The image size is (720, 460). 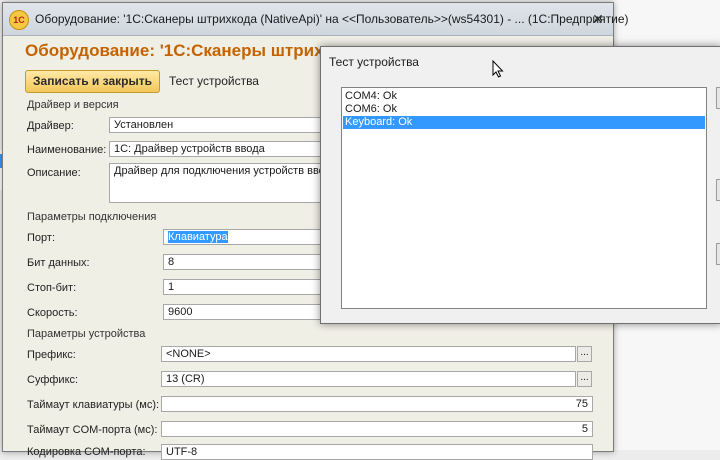 What do you see at coordinates (53, 380) in the screenshot?
I see `suffix-label: Суффикс:` at bounding box center [53, 380].